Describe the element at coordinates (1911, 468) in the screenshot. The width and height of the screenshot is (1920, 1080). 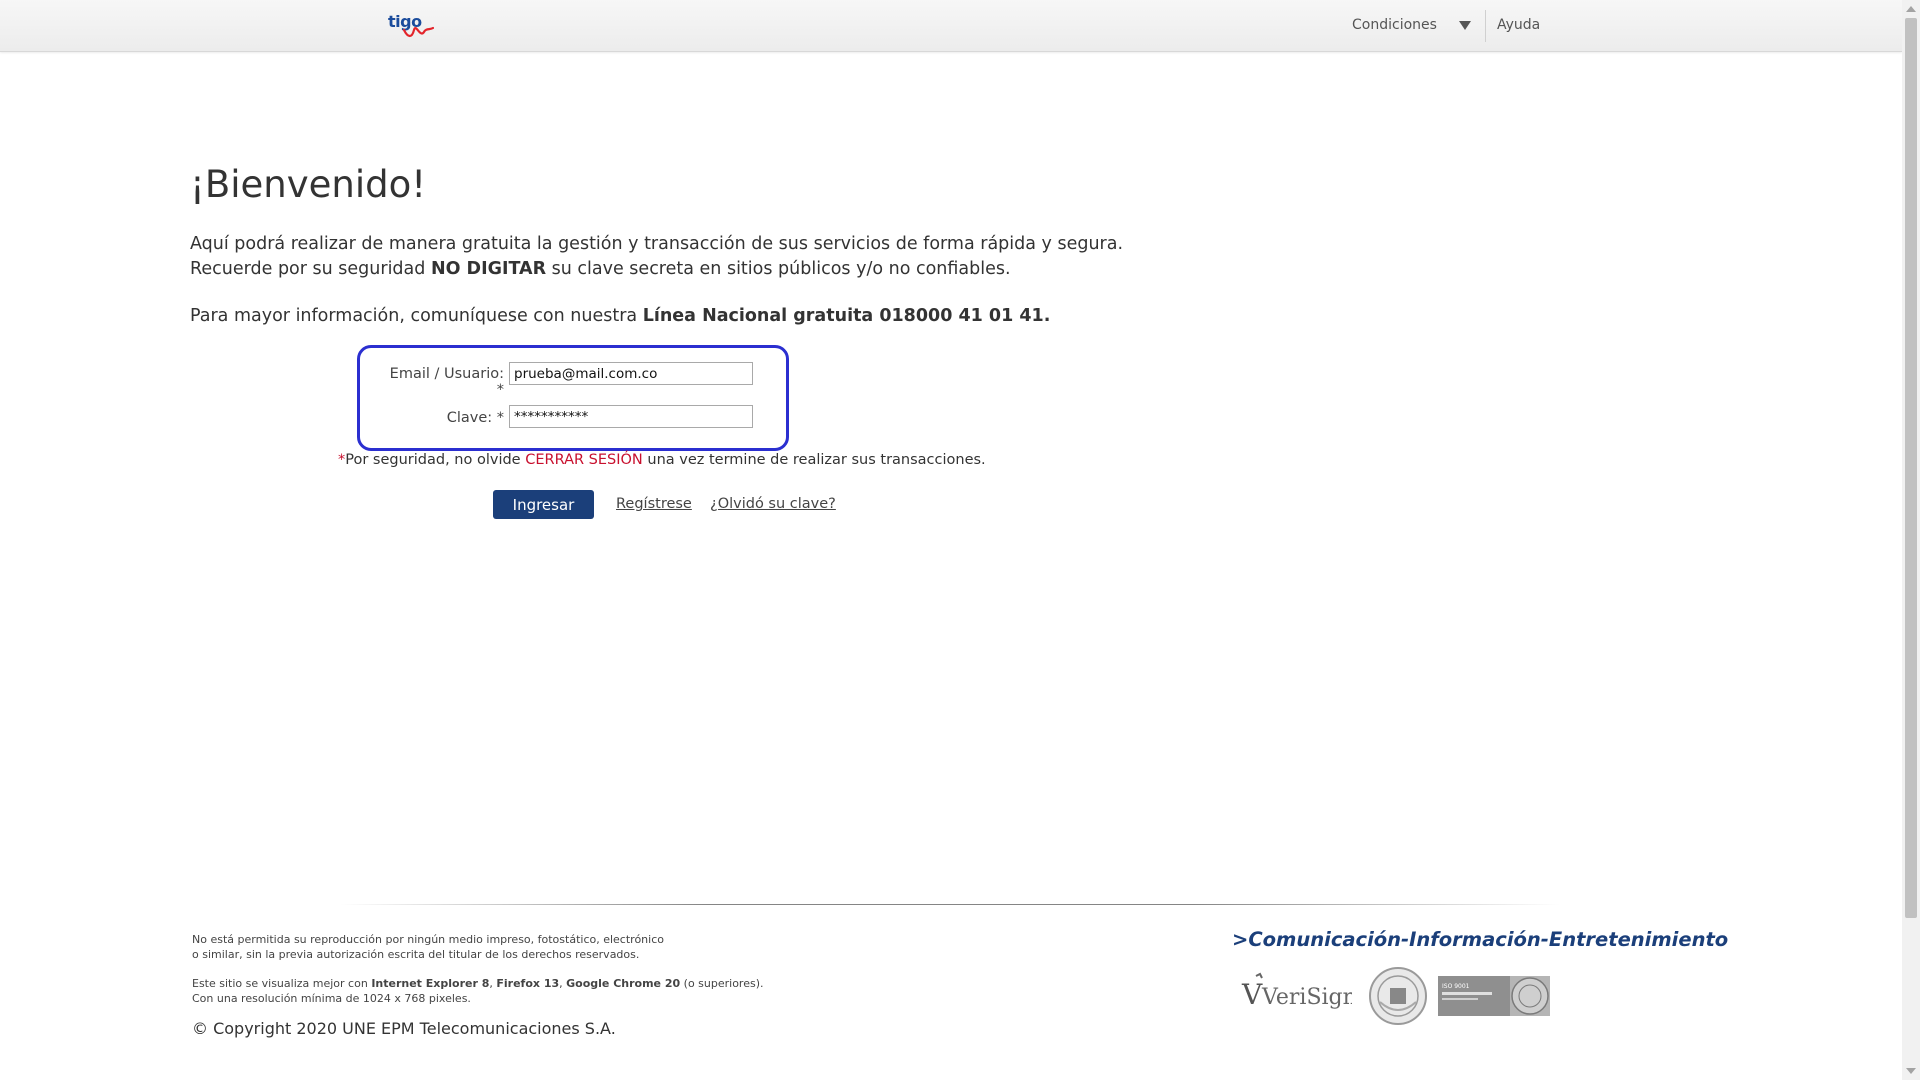
I see `scrollbar-thumb` at that location.